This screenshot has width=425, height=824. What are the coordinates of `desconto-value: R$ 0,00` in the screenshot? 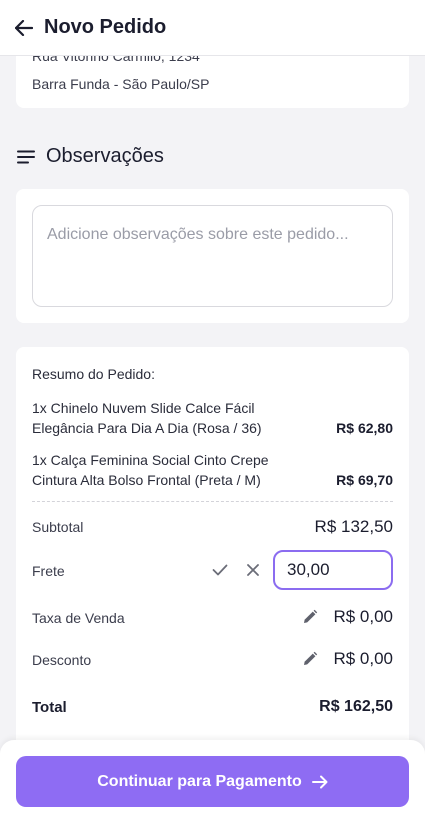 It's located at (363, 658).